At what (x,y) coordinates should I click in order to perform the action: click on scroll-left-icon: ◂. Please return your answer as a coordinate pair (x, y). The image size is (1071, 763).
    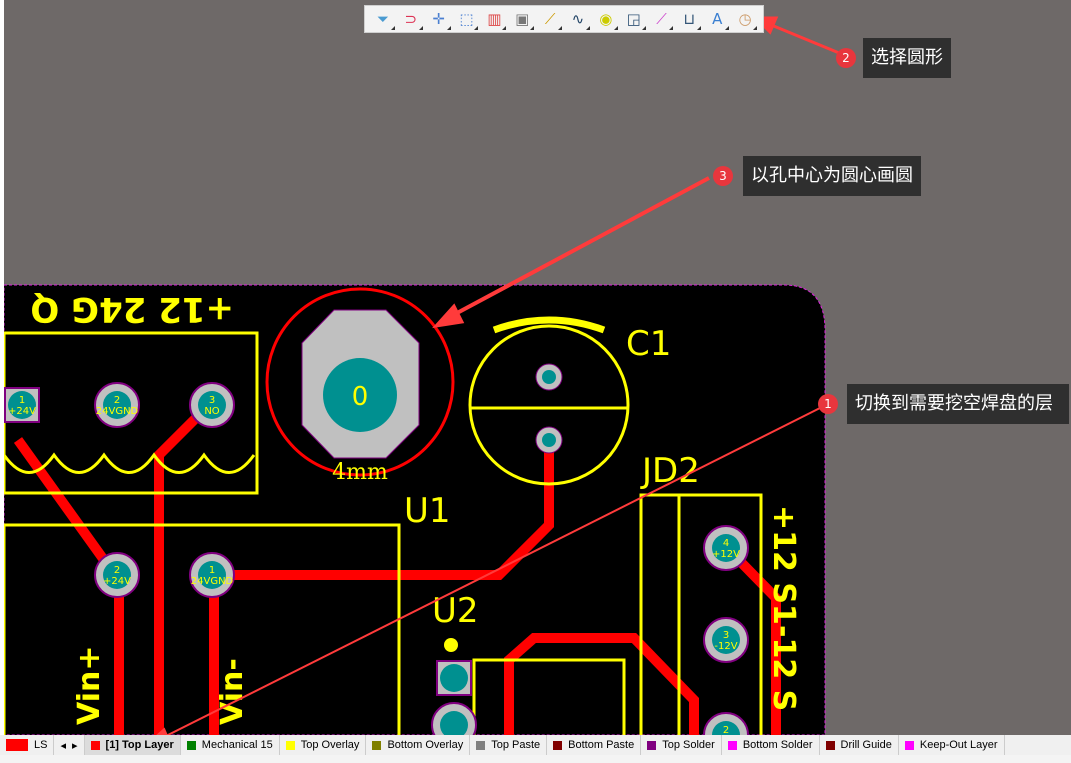
    Looking at the image, I should click on (63, 745).